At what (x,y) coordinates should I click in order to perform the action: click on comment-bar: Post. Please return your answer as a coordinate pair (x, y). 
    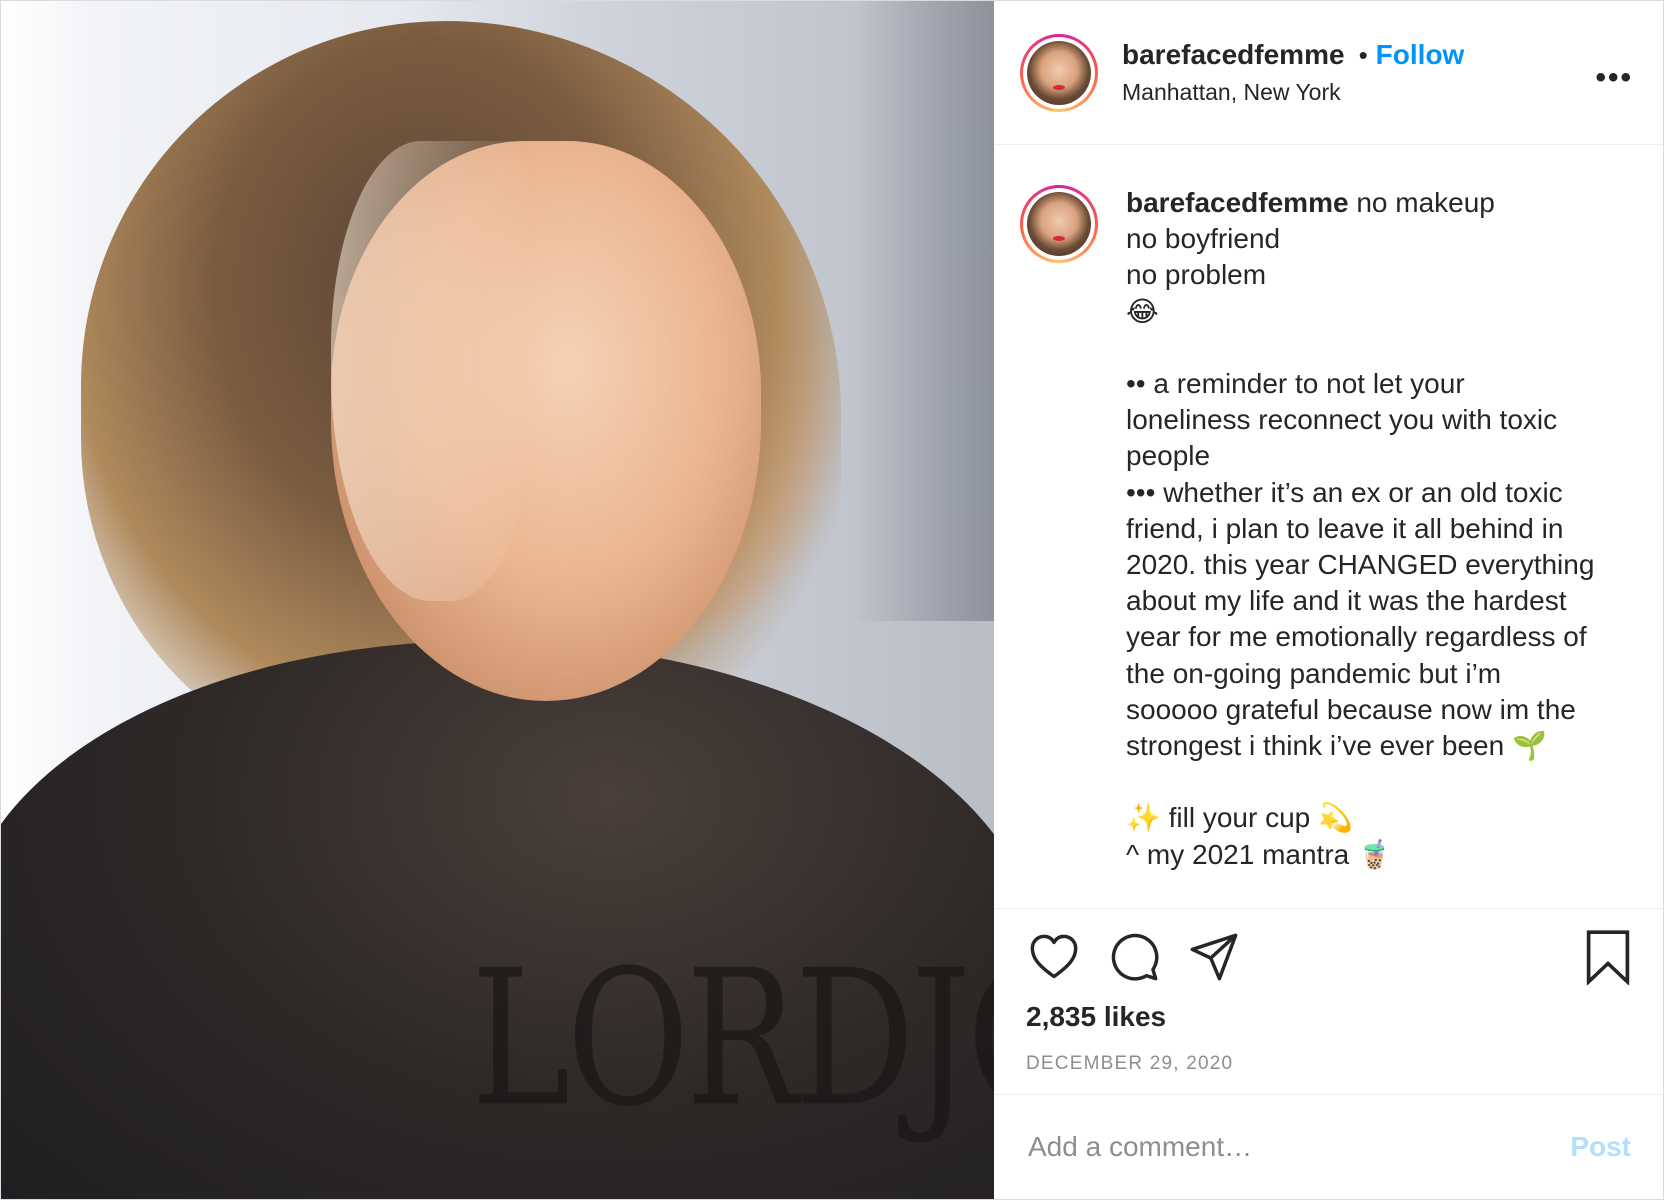
    Looking at the image, I should click on (1328, 1147).